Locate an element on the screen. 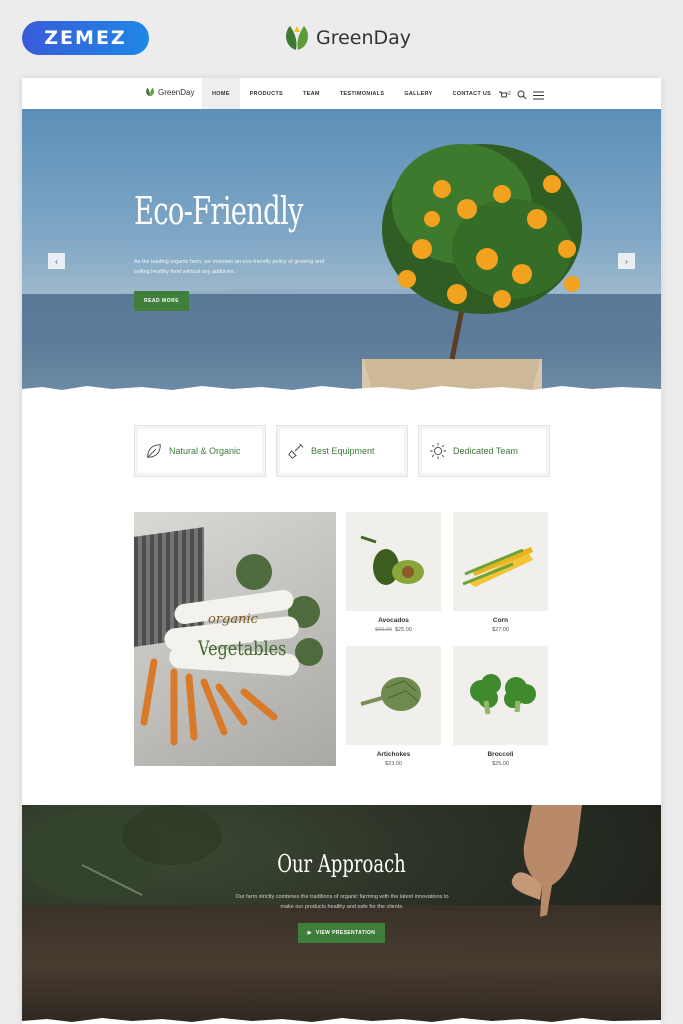  chevron-right-icon: › is located at coordinates (626, 261).